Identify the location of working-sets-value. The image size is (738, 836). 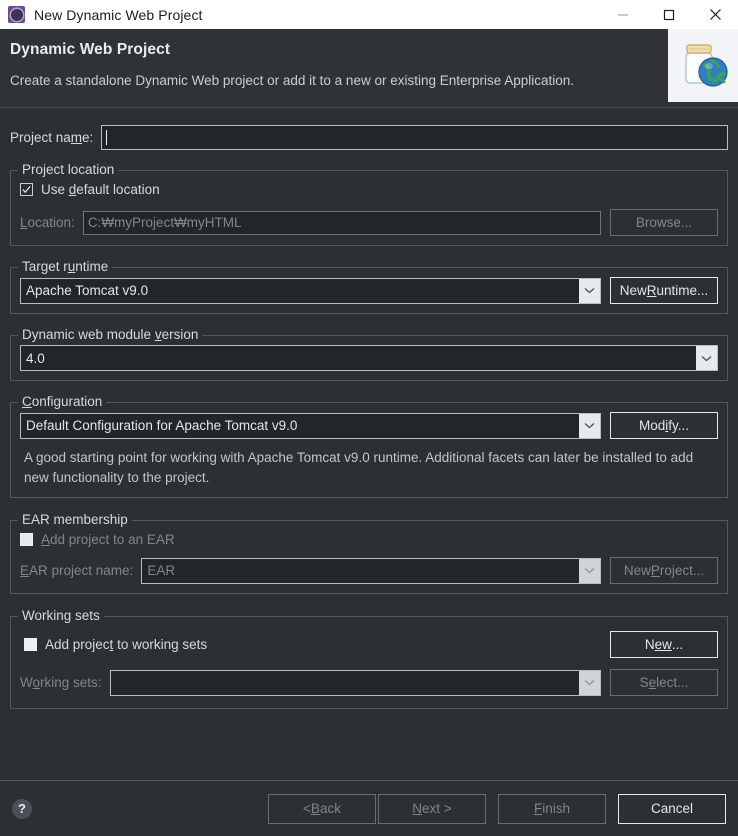
(345, 683).